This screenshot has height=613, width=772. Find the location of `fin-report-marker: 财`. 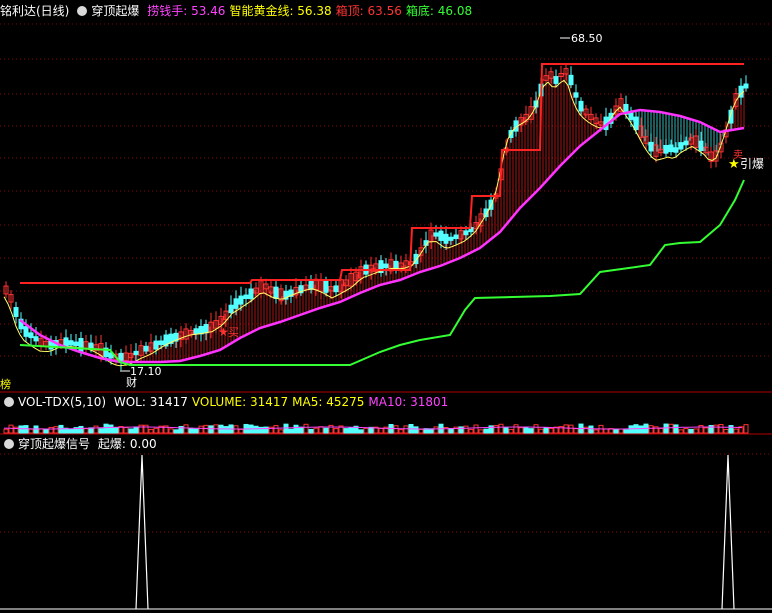

fin-report-marker: 财 is located at coordinates (131, 382).